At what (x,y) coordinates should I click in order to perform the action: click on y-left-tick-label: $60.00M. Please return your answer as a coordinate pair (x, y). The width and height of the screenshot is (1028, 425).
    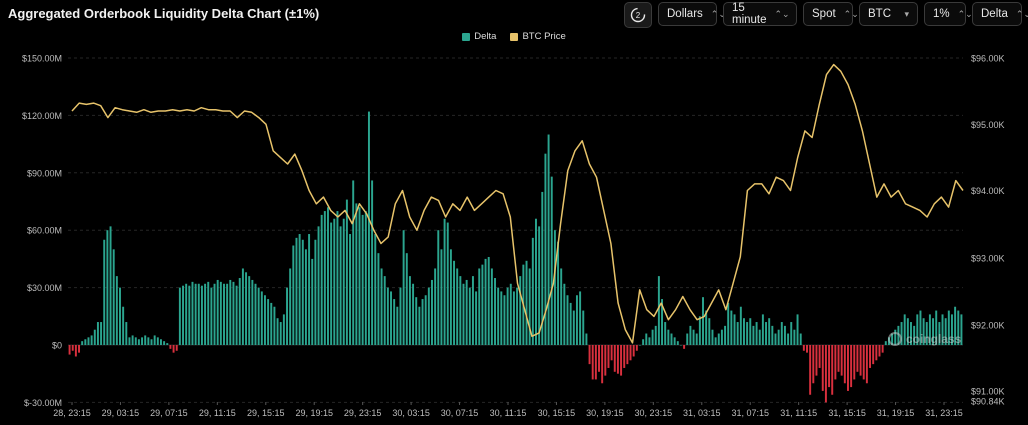
    Looking at the image, I should click on (44, 231).